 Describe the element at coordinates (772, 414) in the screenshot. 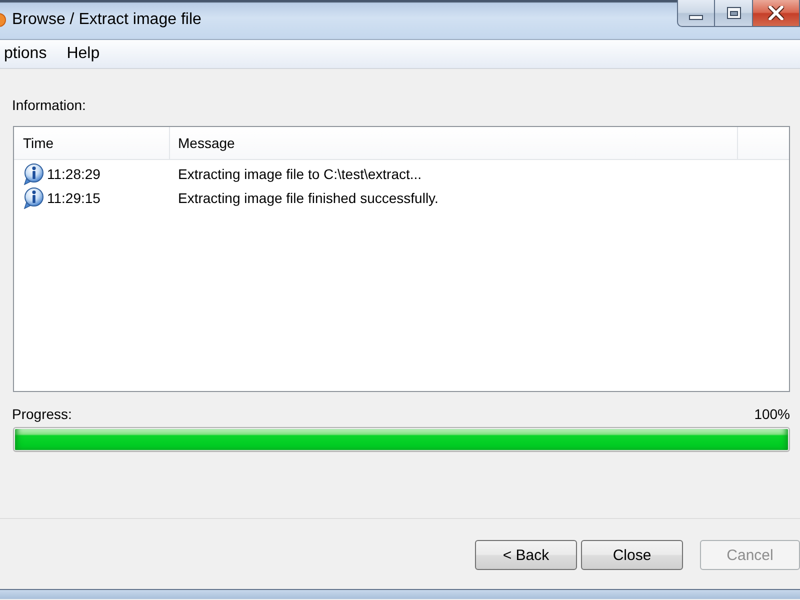

I see `progress-percent: 100%` at that location.